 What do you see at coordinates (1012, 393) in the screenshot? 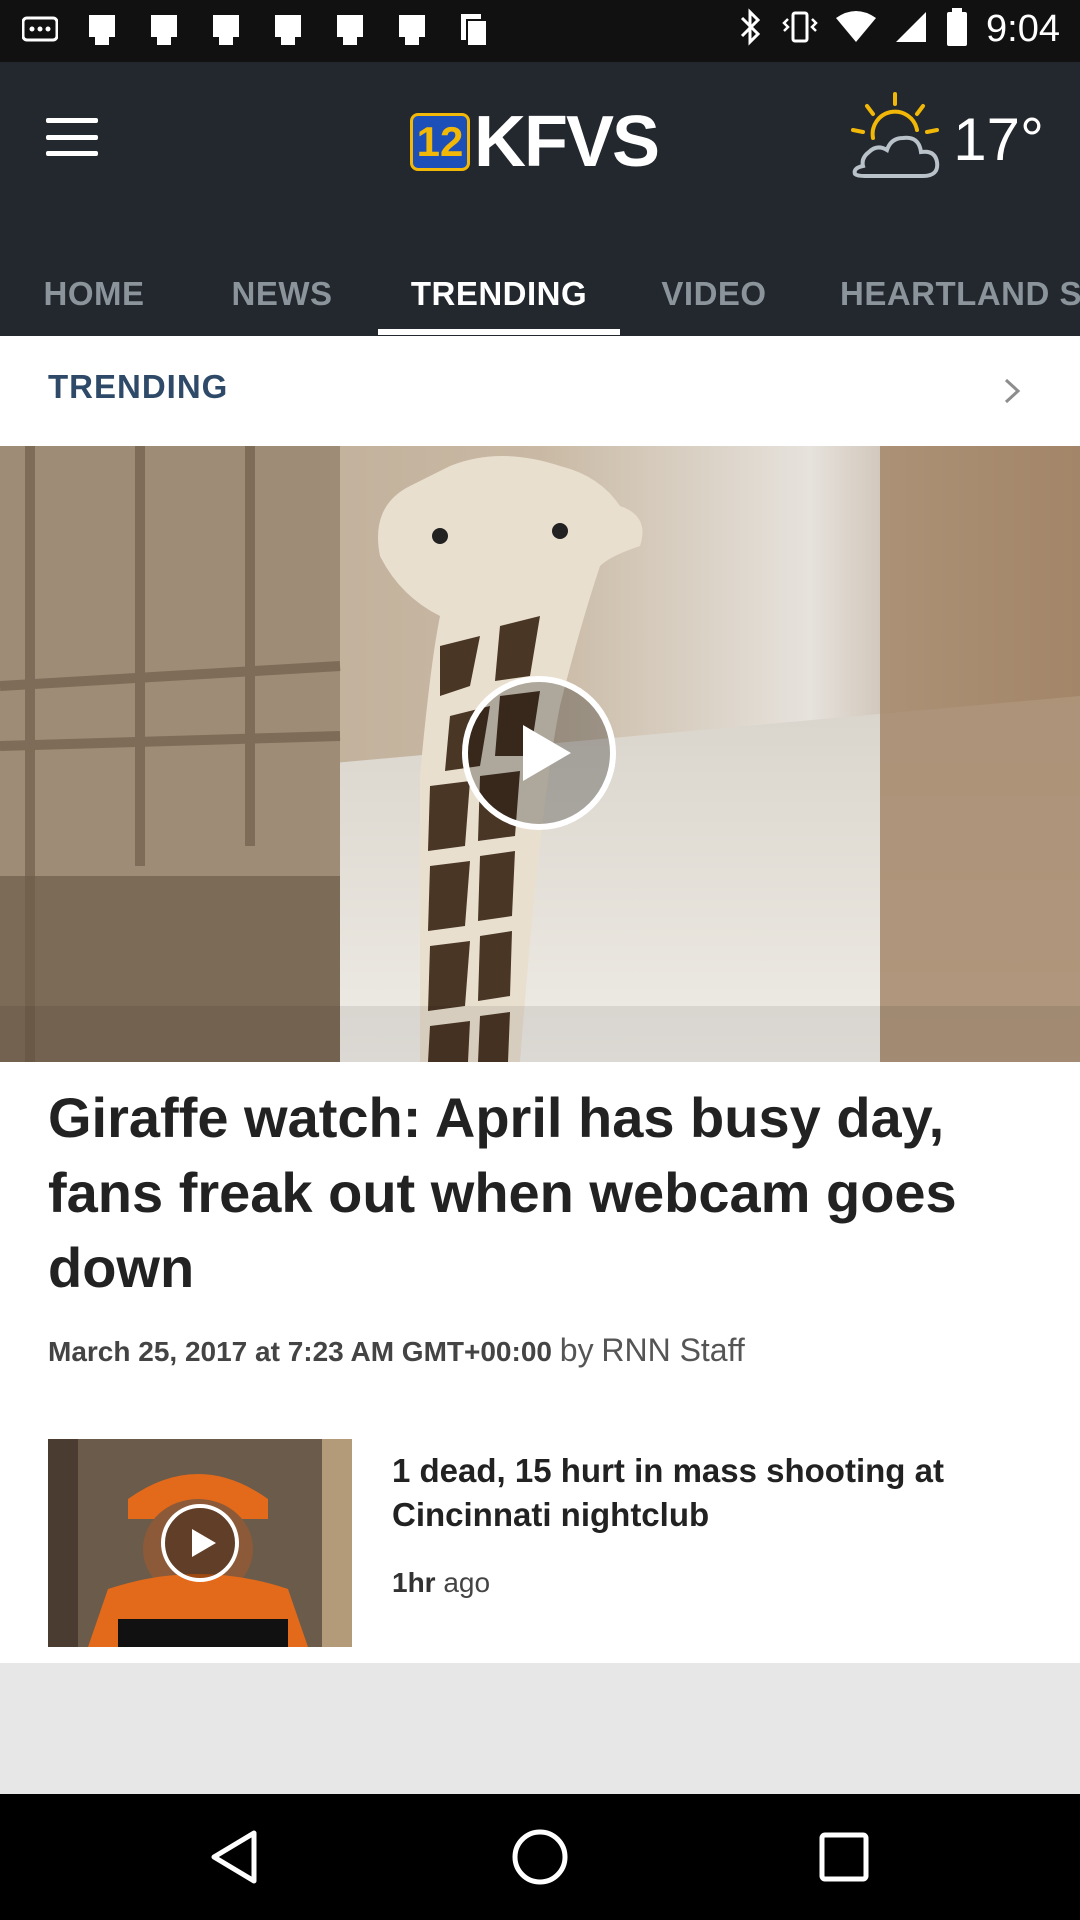
I see `chevron-right-icon` at bounding box center [1012, 393].